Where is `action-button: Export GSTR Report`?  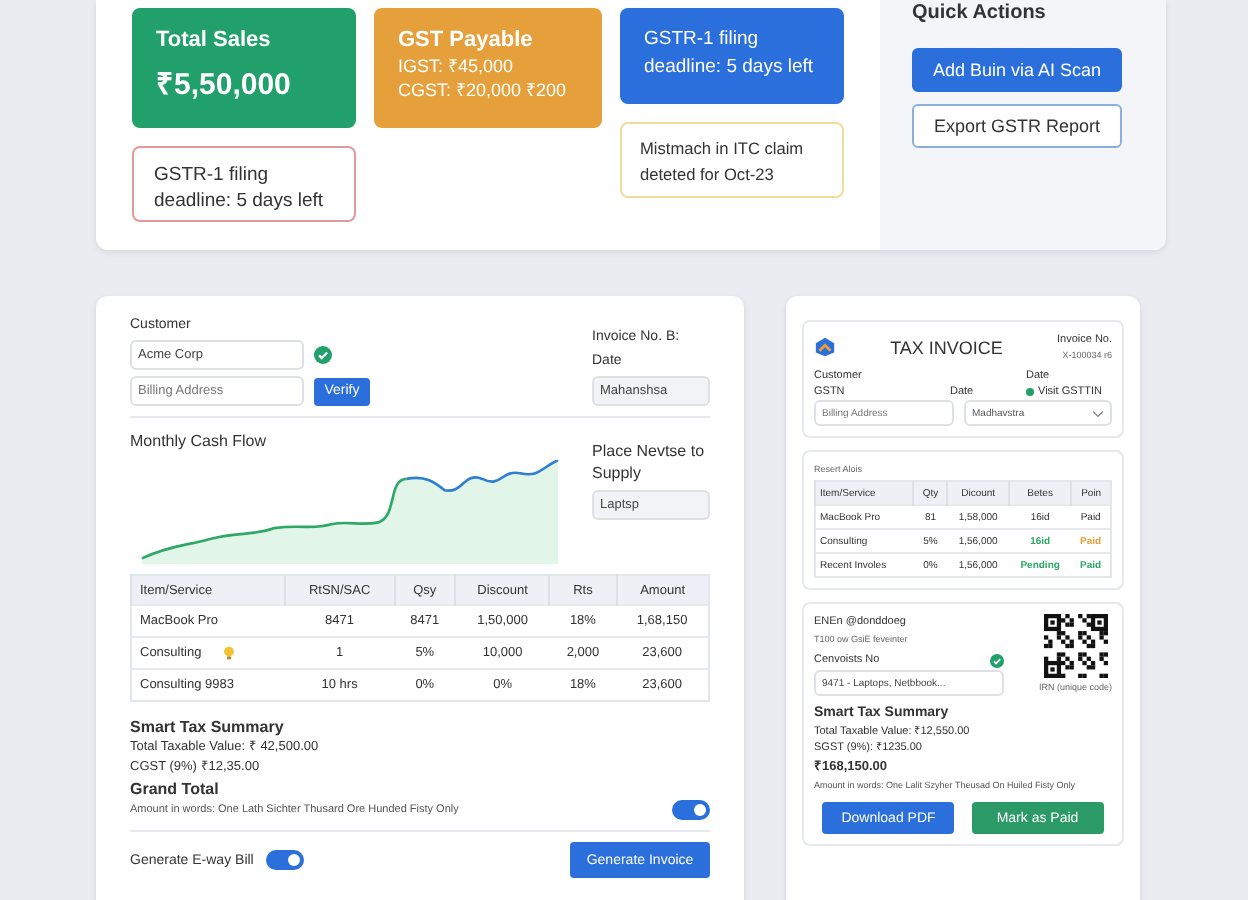 action-button: Export GSTR Report is located at coordinates (1017, 126).